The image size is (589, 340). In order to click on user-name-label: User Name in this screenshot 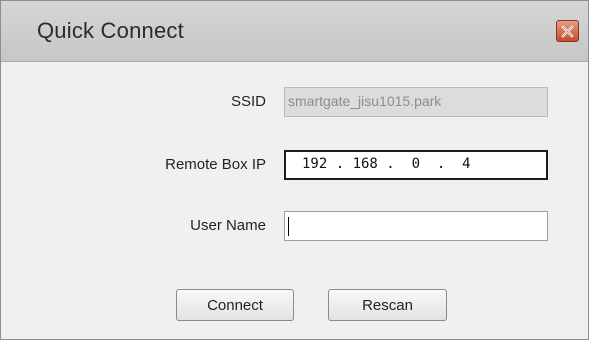, I will do `click(228, 225)`.